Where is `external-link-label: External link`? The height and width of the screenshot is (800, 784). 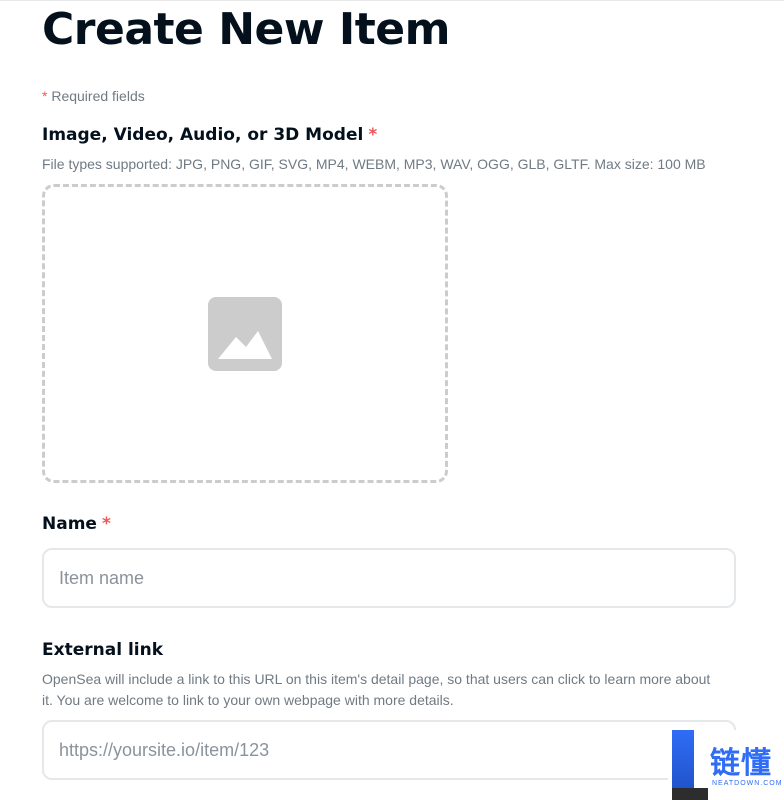
external-link-label: External link is located at coordinates (103, 650).